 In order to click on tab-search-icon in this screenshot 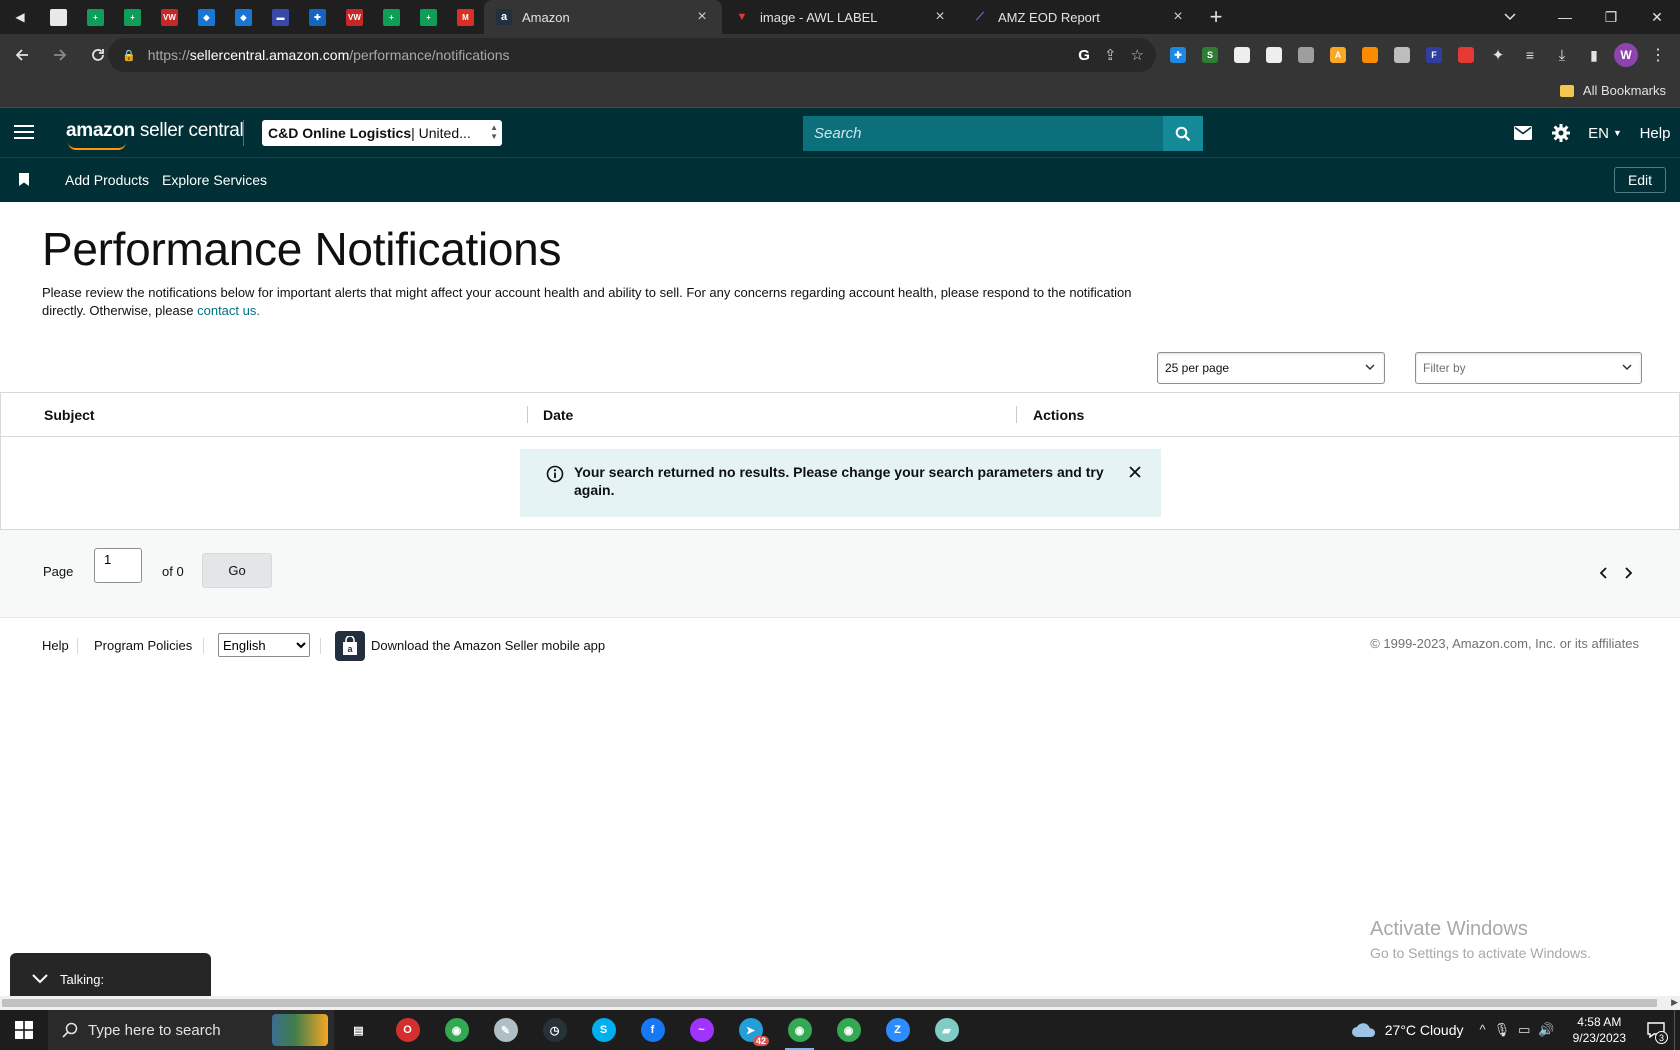, I will do `click(1510, 17)`.